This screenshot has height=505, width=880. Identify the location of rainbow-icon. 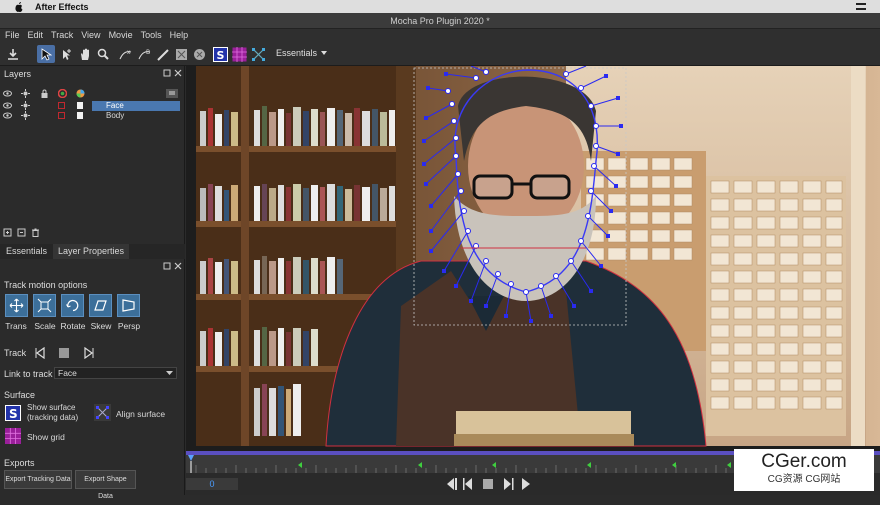
(80, 93).